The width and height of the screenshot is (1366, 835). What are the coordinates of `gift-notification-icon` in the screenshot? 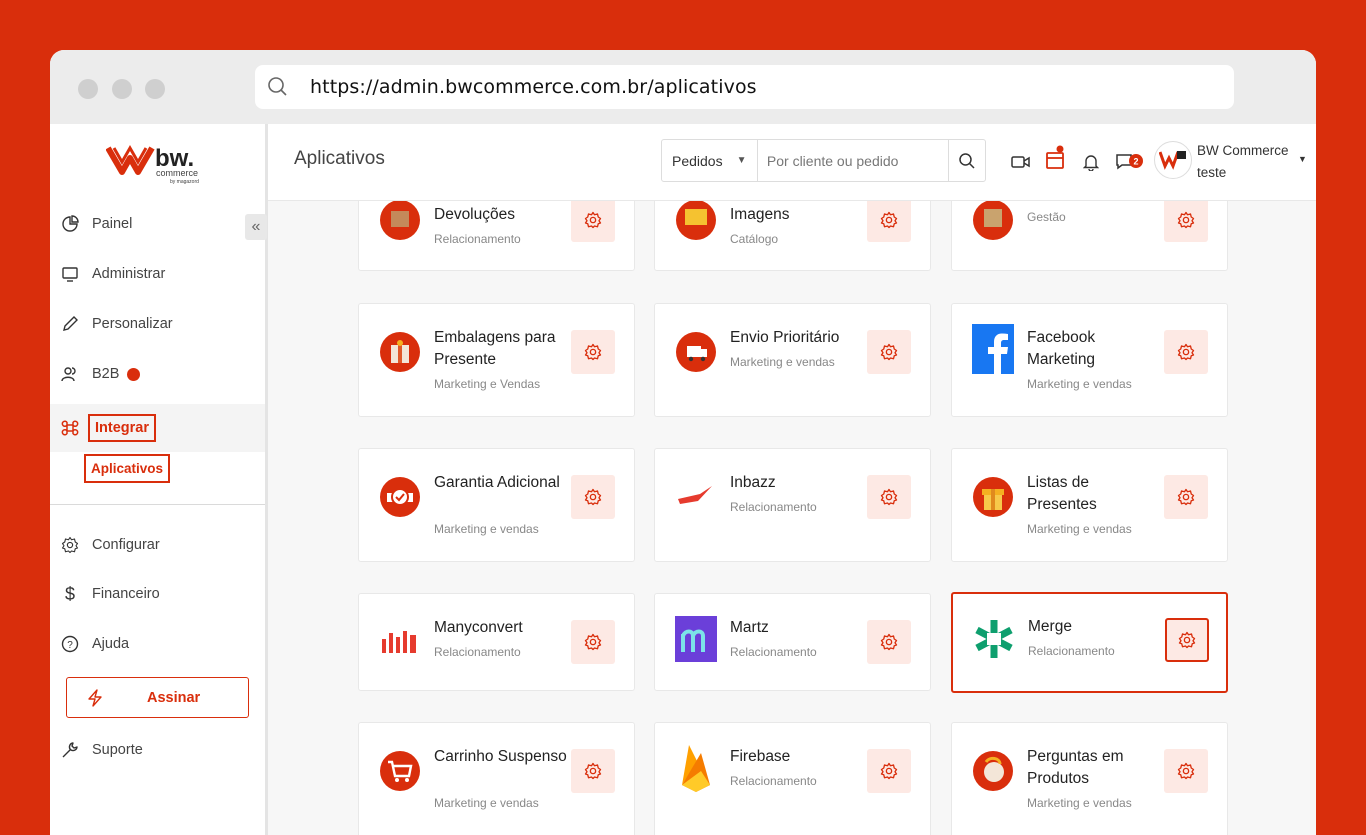 It's located at (1055, 157).